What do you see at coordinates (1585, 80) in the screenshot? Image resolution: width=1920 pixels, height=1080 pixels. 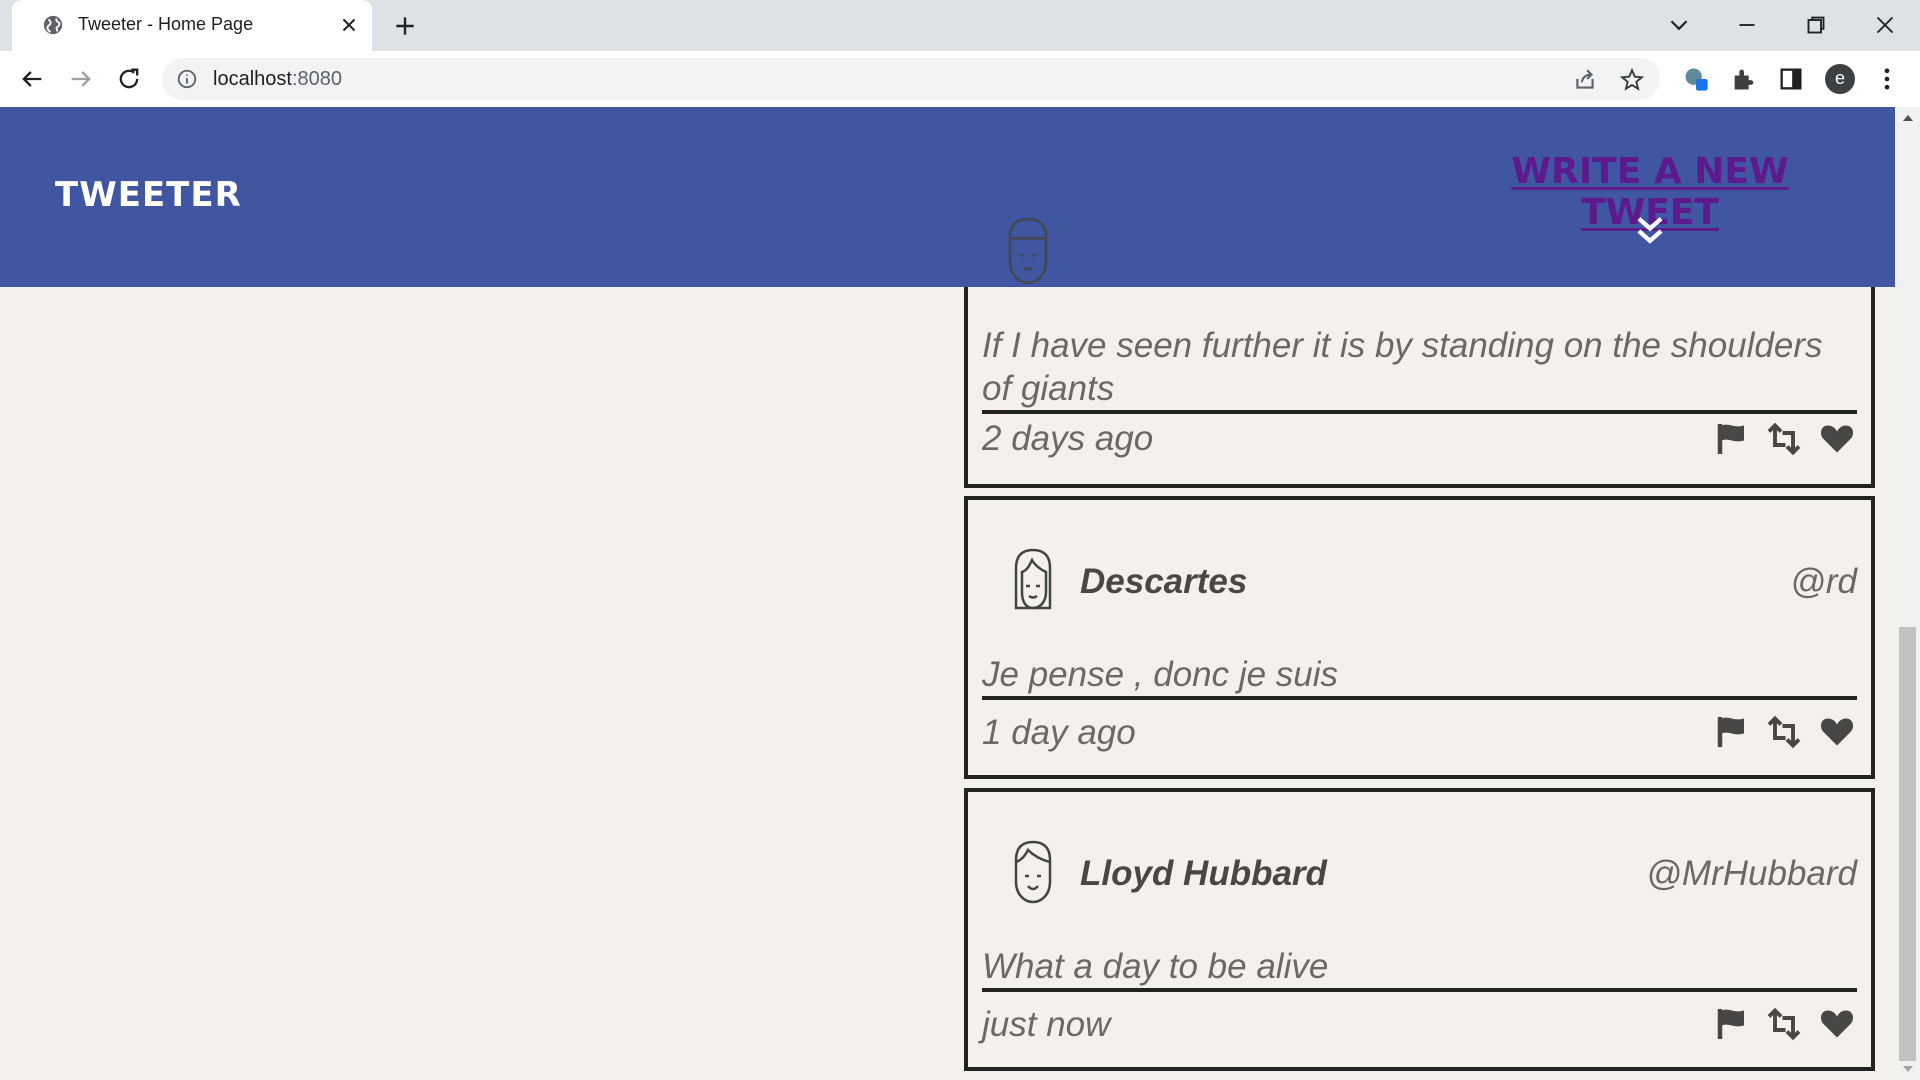 I see `share-icon` at bounding box center [1585, 80].